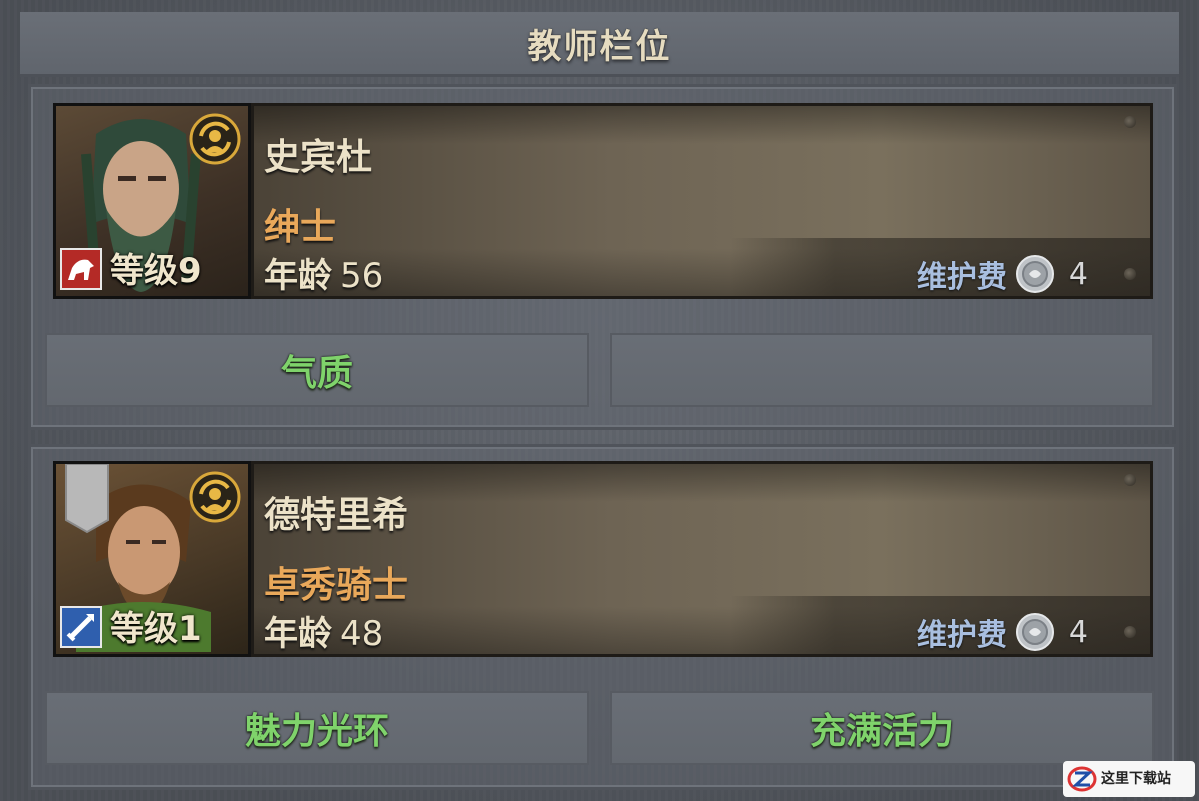 Image resolution: width=1199 pixels, height=801 pixels. Describe the element at coordinates (156, 271) in the screenshot. I see `level-label: 等级9` at that location.